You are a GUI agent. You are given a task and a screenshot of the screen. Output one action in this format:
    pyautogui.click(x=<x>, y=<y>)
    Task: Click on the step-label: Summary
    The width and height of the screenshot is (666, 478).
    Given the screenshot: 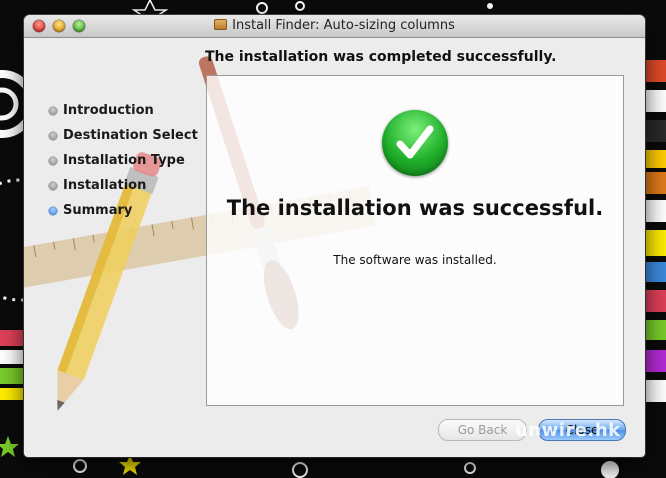 What is the action you would take?
    pyautogui.click(x=98, y=210)
    